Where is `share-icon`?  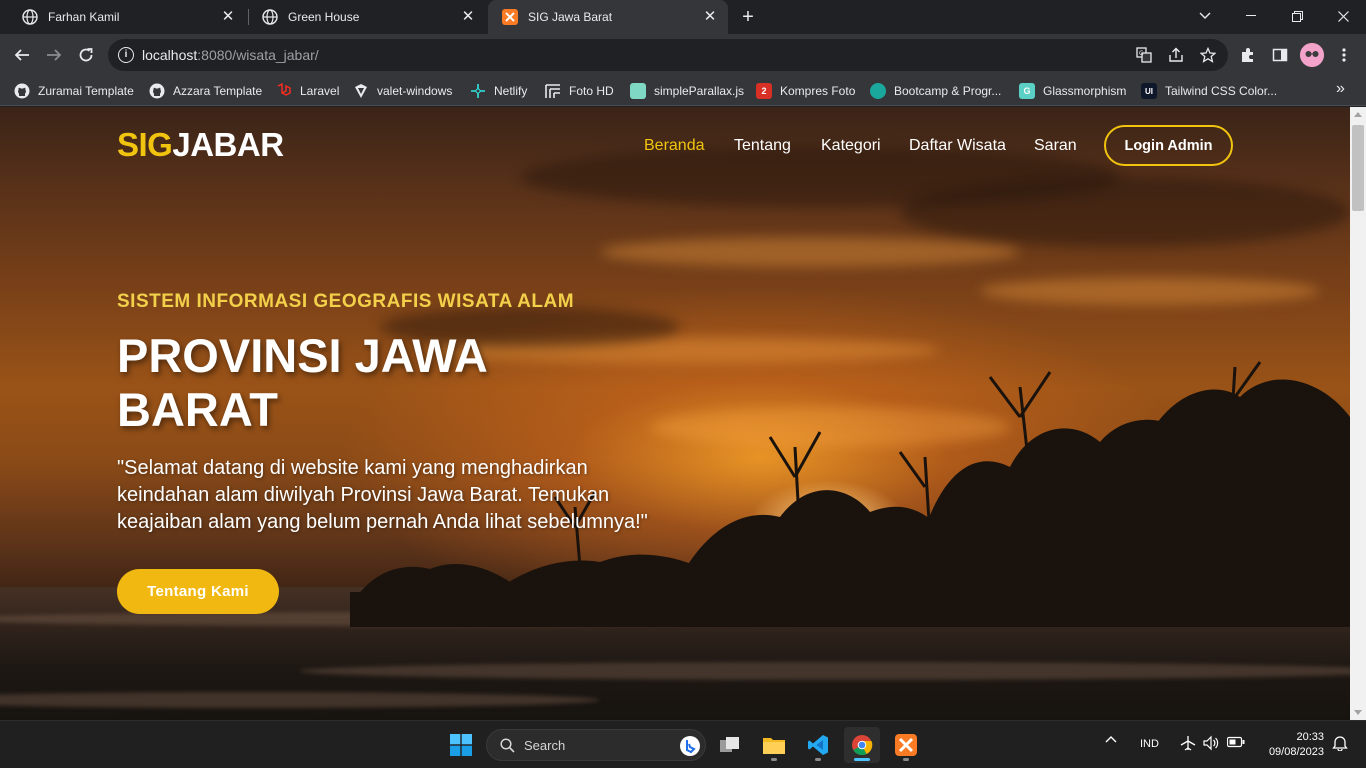 share-icon is located at coordinates (1176, 55).